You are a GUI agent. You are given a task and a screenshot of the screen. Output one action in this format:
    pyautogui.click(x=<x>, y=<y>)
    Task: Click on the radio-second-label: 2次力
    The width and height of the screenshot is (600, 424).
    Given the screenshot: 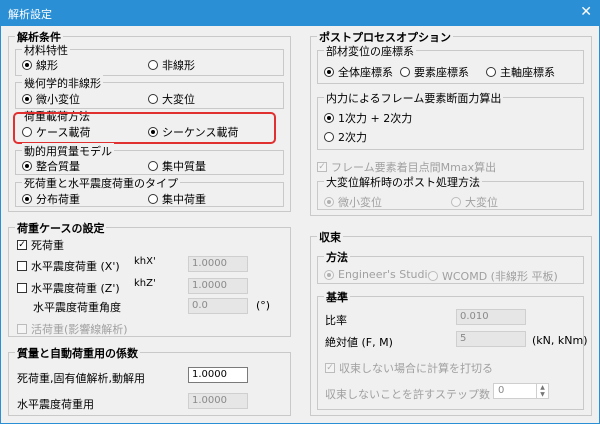 What is the action you would take?
    pyautogui.click(x=352, y=137)
    